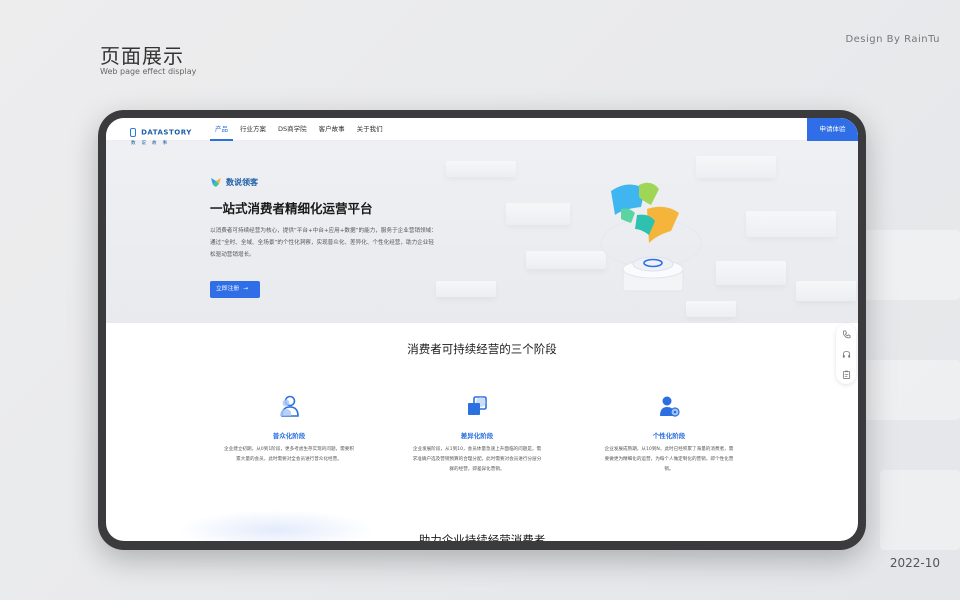  What do you see at coordinates (832, 129) in the screenshot?
I see `apply-trial-button: 申请体验` at bounding box center [832, 129].